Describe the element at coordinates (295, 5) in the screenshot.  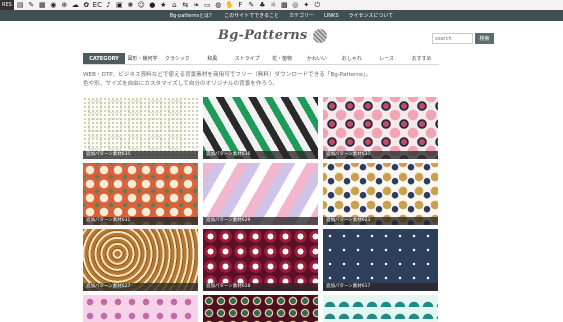
I see `spiral-icon: ◎` at that location.